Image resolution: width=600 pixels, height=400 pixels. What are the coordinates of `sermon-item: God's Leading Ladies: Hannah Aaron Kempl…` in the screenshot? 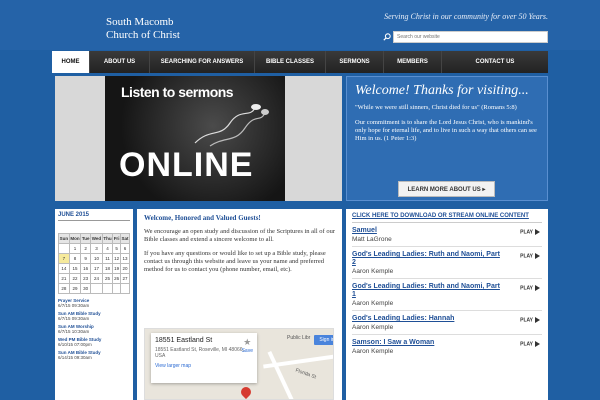 It's located at (447, 323).